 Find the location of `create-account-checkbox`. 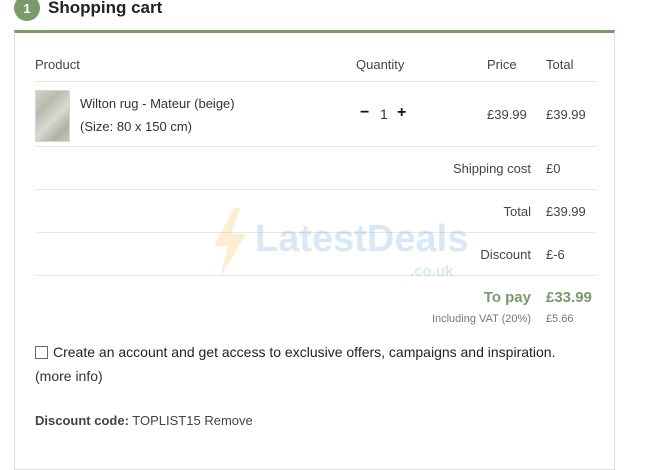

create-account-checkbox is located at coordinates (41, 352).